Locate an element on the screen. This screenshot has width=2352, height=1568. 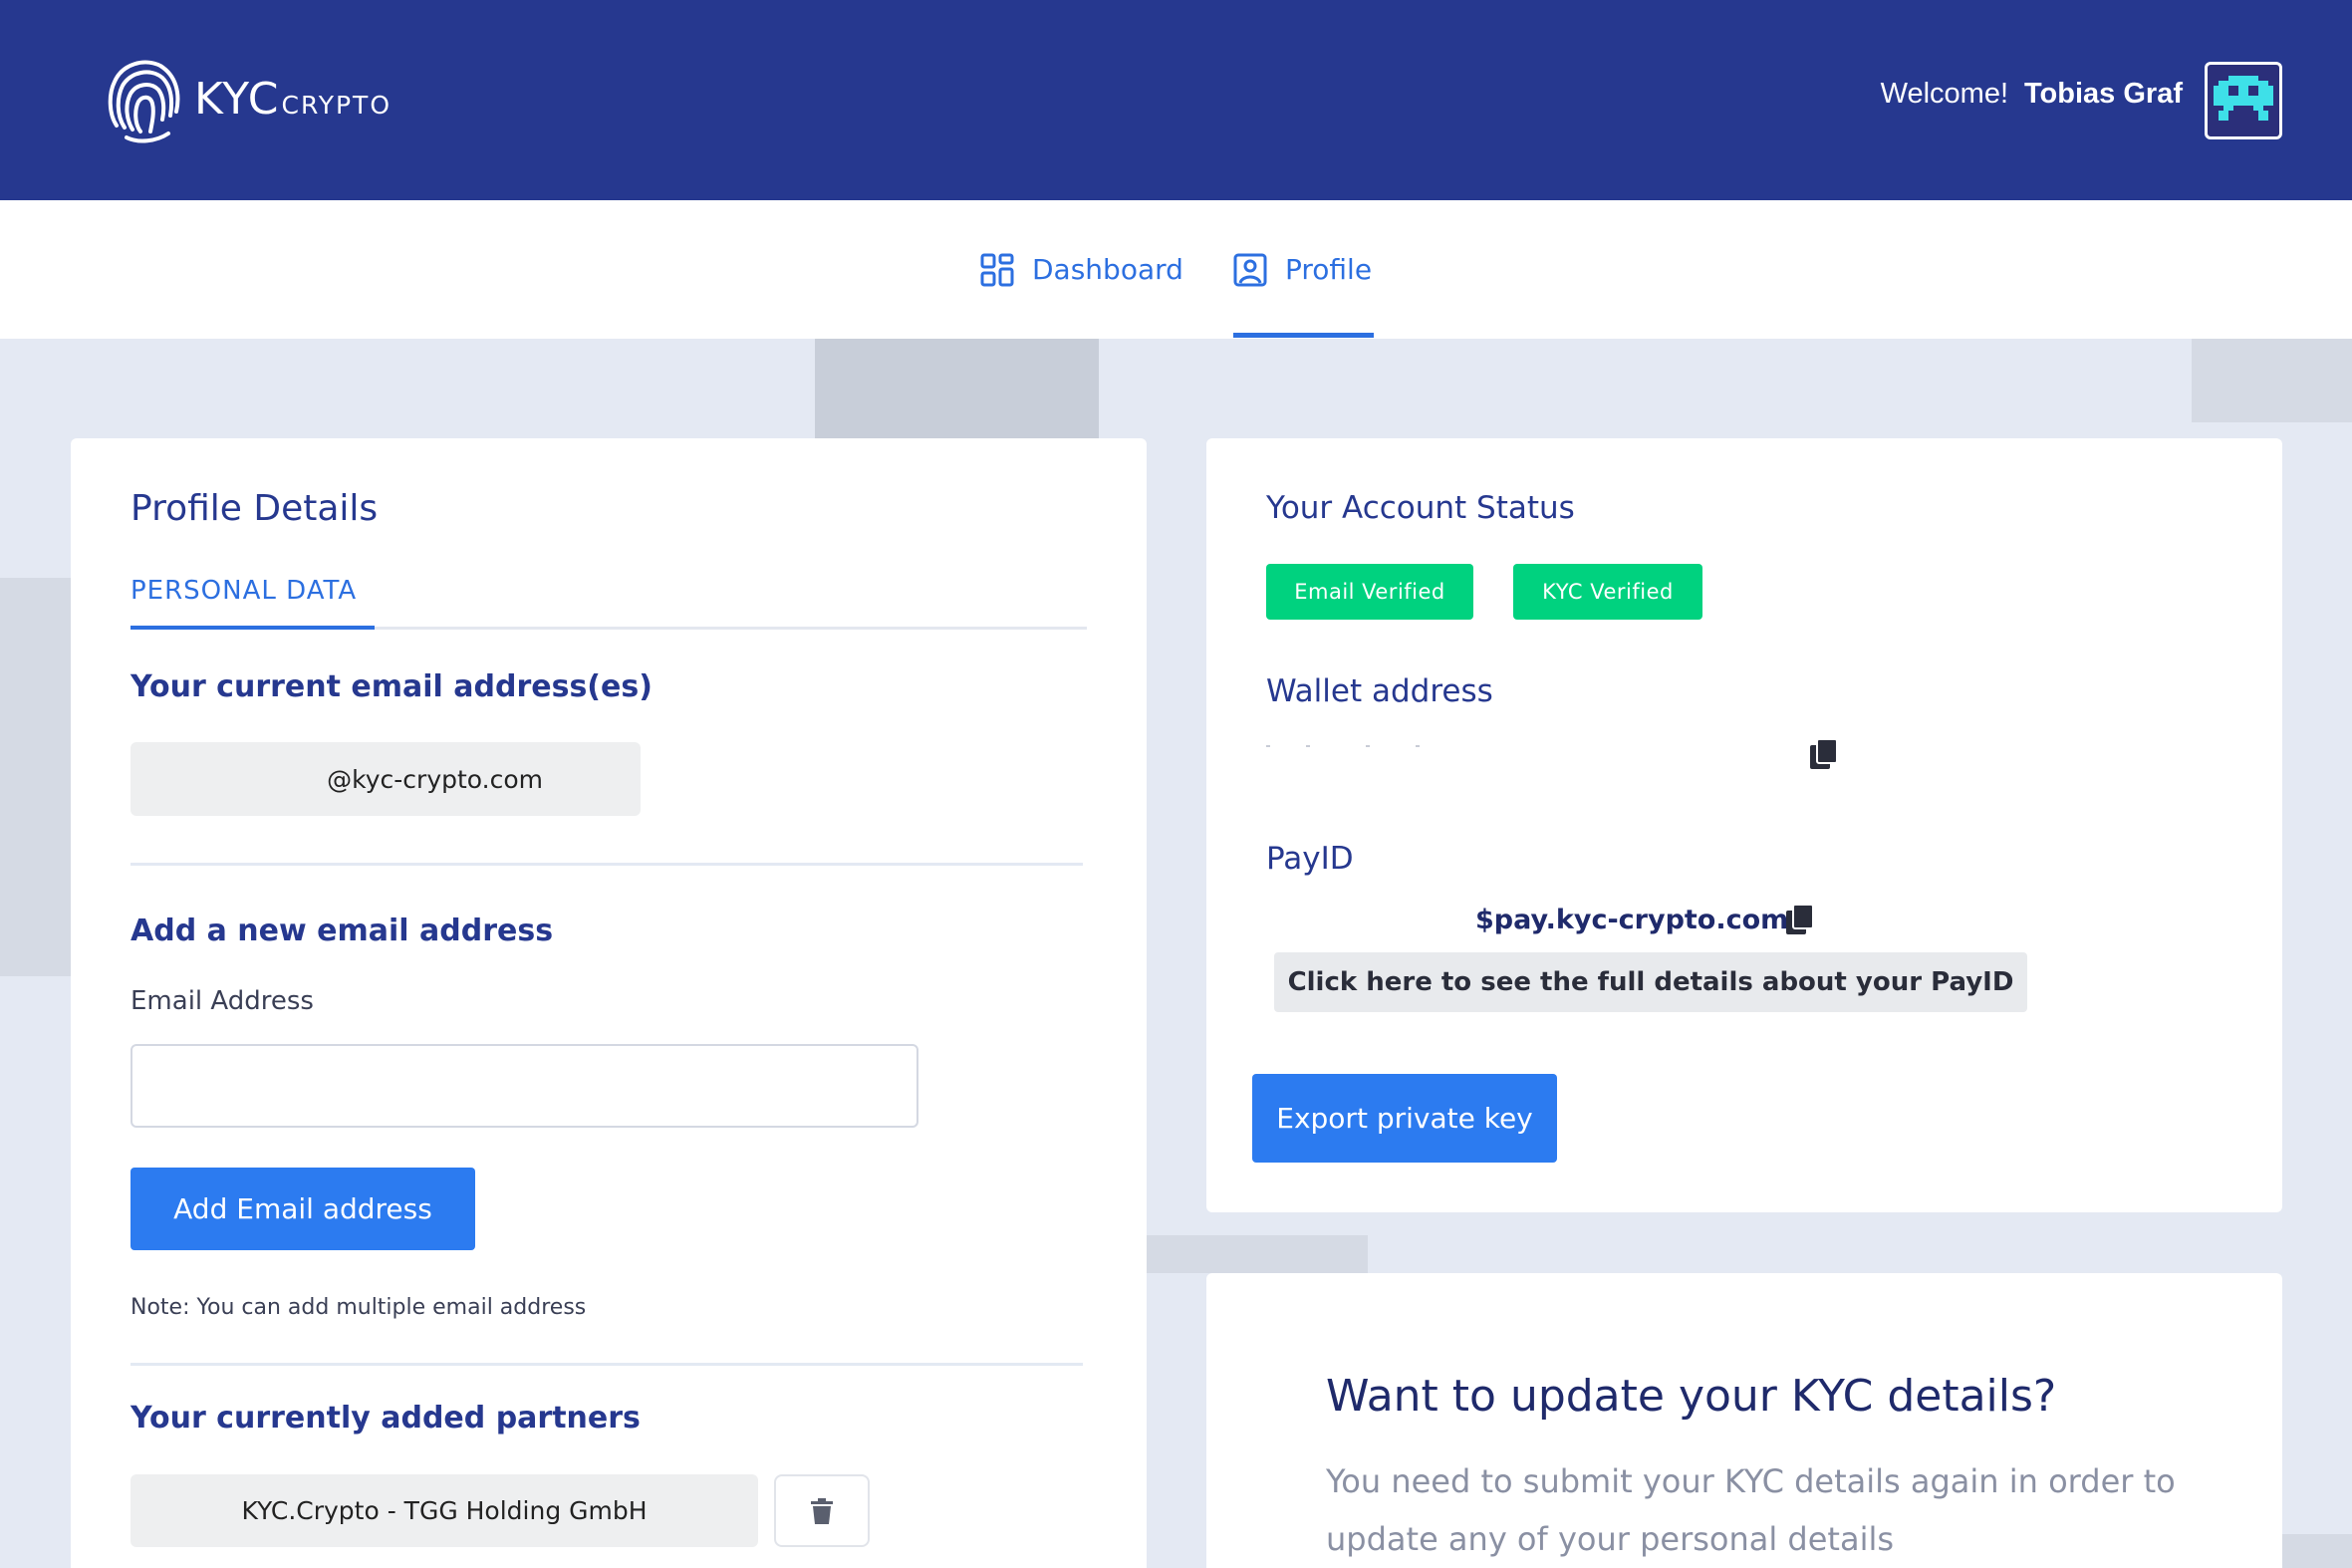
email-verified-badge: Email Verified is located at coordinates (1369, 592).